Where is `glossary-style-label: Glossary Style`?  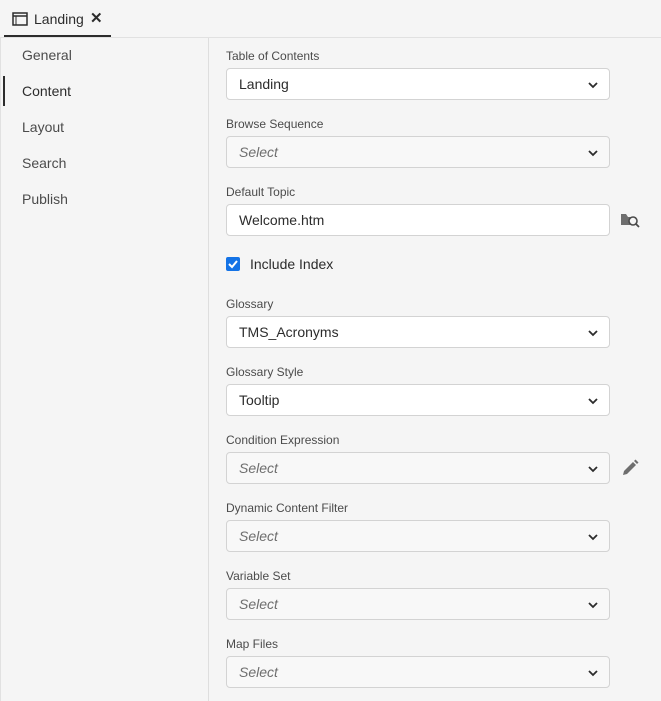 glossary-style-label: Glossary Style is located at coordinates (265, 372).